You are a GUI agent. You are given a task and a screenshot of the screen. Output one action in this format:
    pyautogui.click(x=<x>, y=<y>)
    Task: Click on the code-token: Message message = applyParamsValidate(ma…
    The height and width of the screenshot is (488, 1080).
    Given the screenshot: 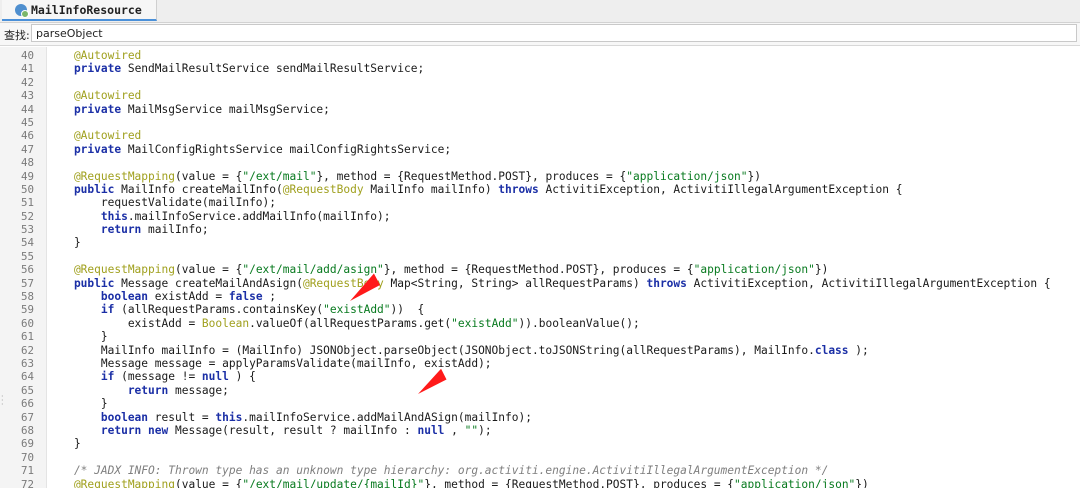 What is the action you would take?
    pyautogui.click(x=269, y=363)
    